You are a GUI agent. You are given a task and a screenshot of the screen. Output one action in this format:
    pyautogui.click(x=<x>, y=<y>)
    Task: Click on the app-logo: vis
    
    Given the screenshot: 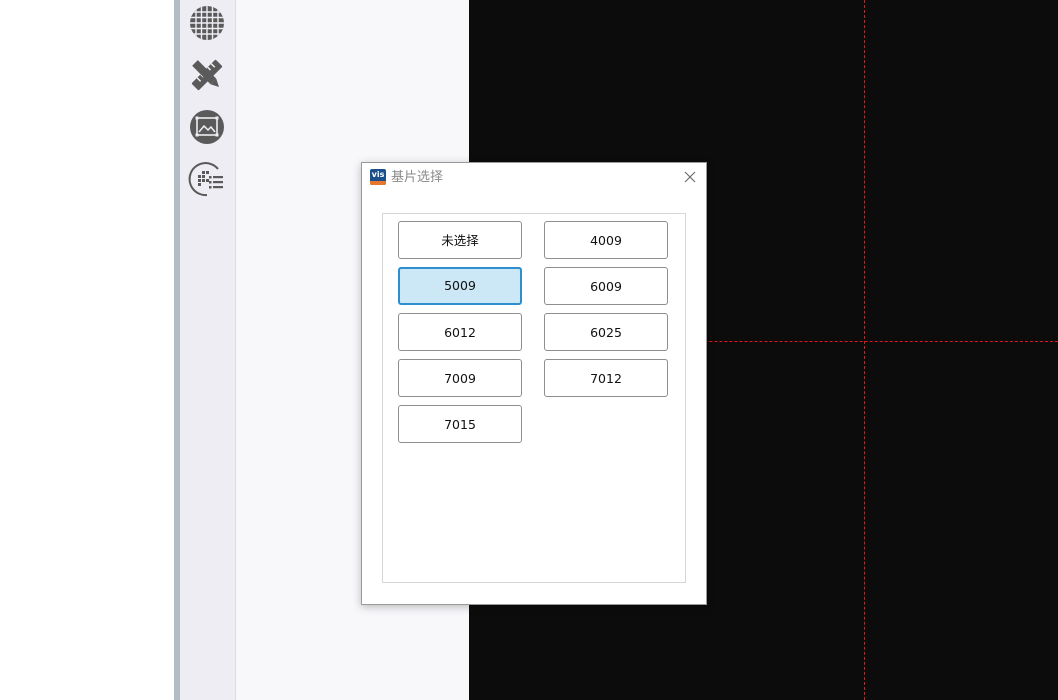 What is the action you would take?
    pyautogui.click(x=378, y=177)
    